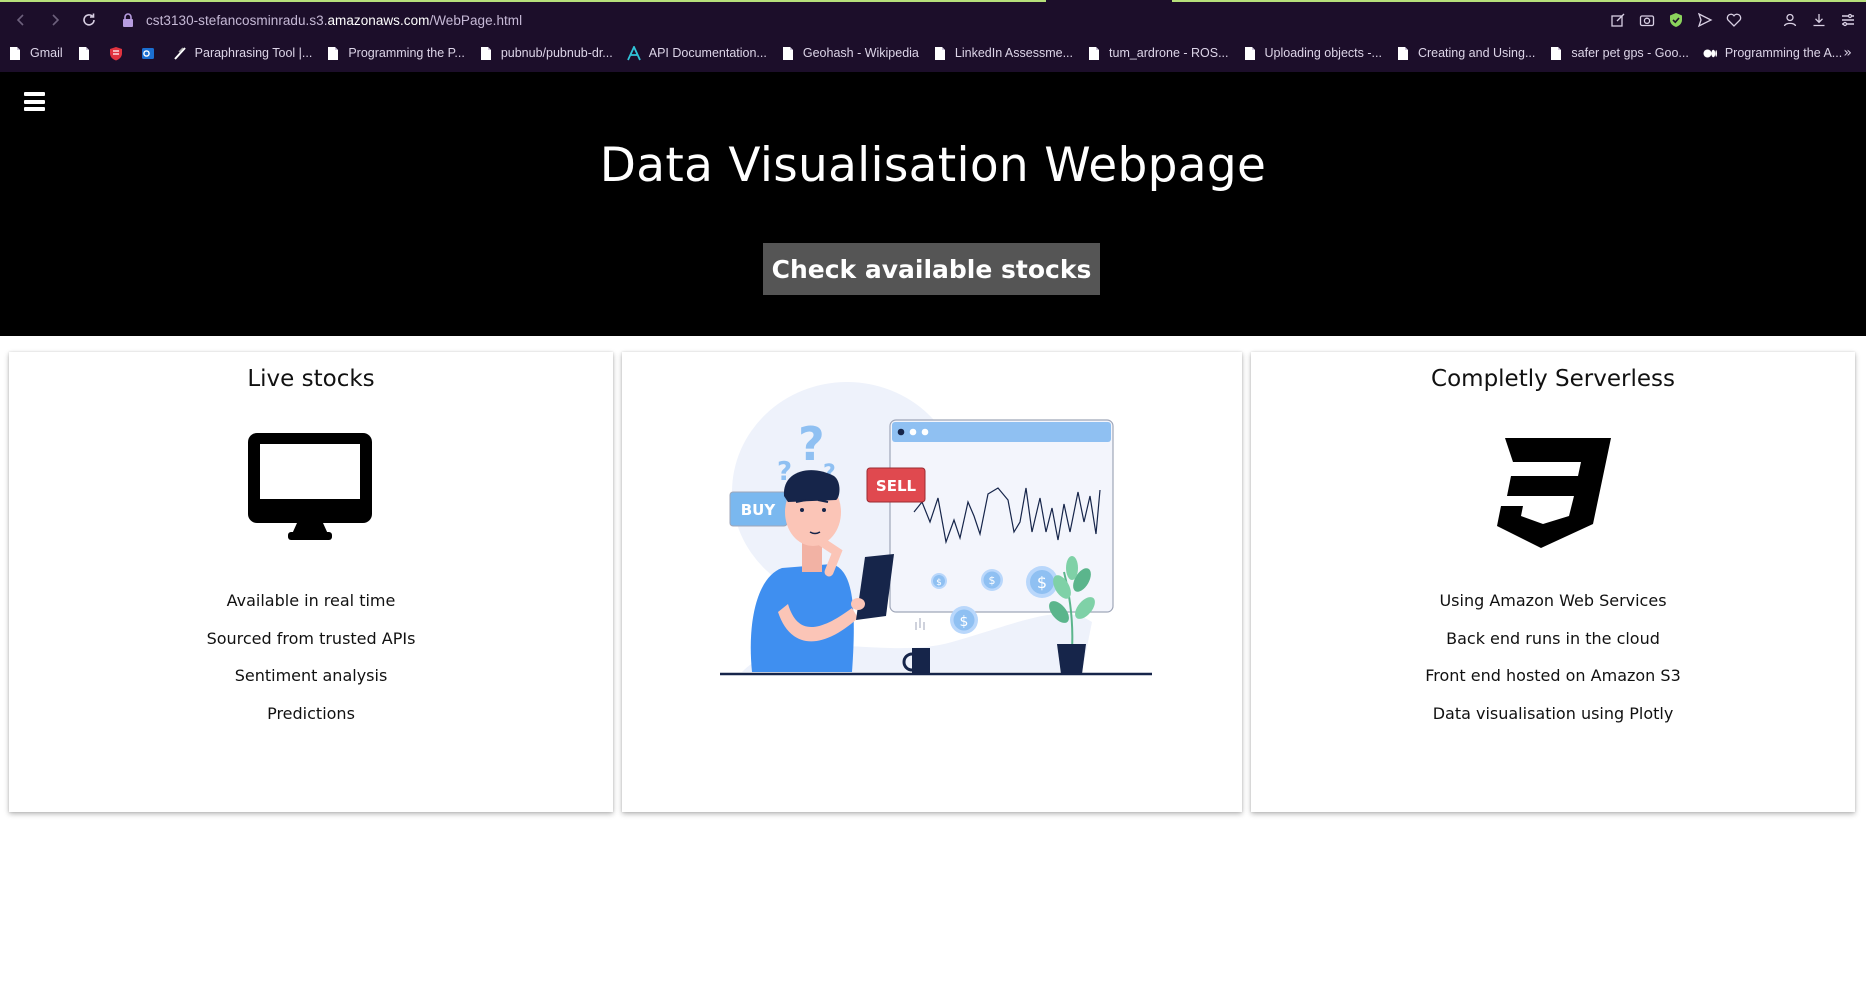 This screenshot has height=998, width=1866. I want to click on chart-window: $ $ $ $, so click(1001, 526).